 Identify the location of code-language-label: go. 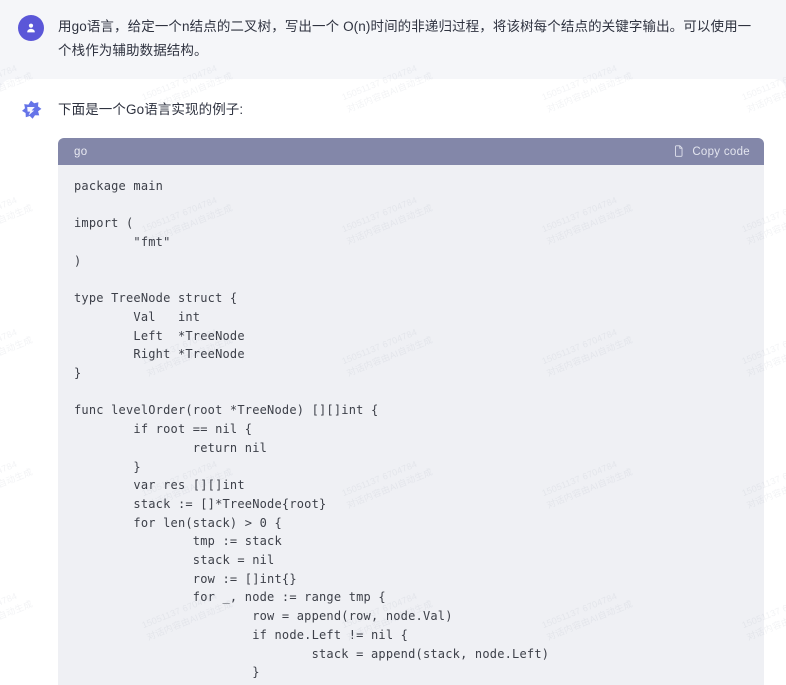
(81, 151).